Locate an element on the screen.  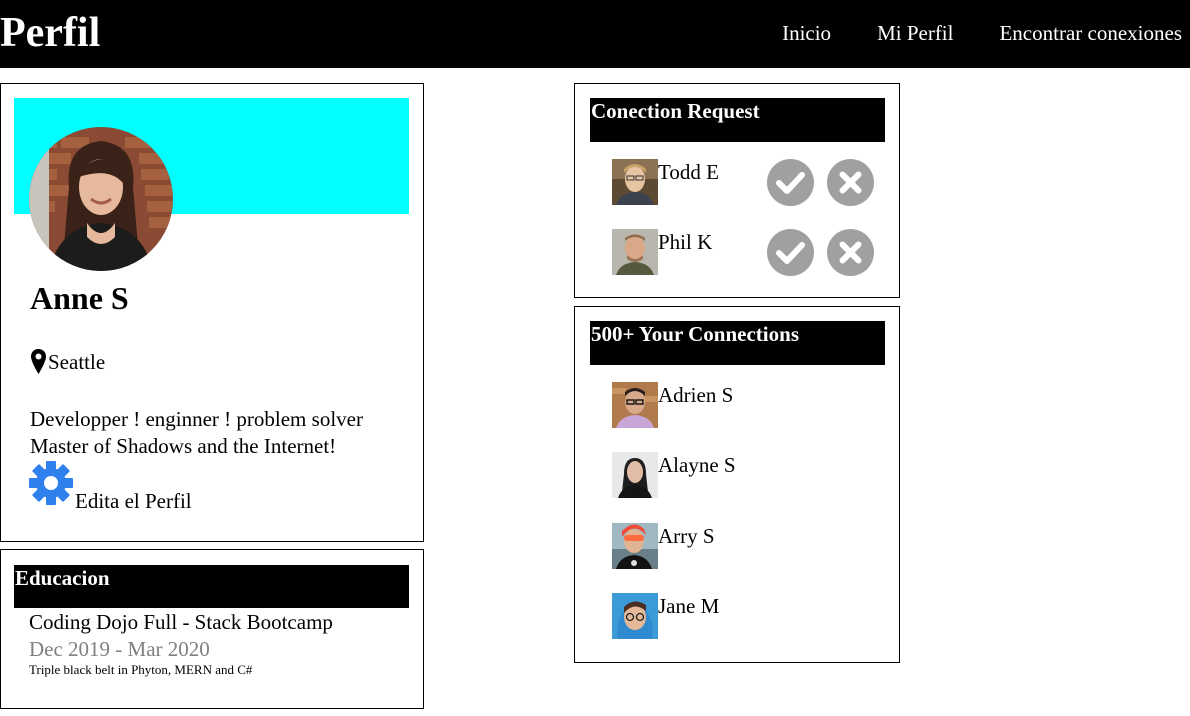
connection-name: Jane M is located at coordinates (689, 606).